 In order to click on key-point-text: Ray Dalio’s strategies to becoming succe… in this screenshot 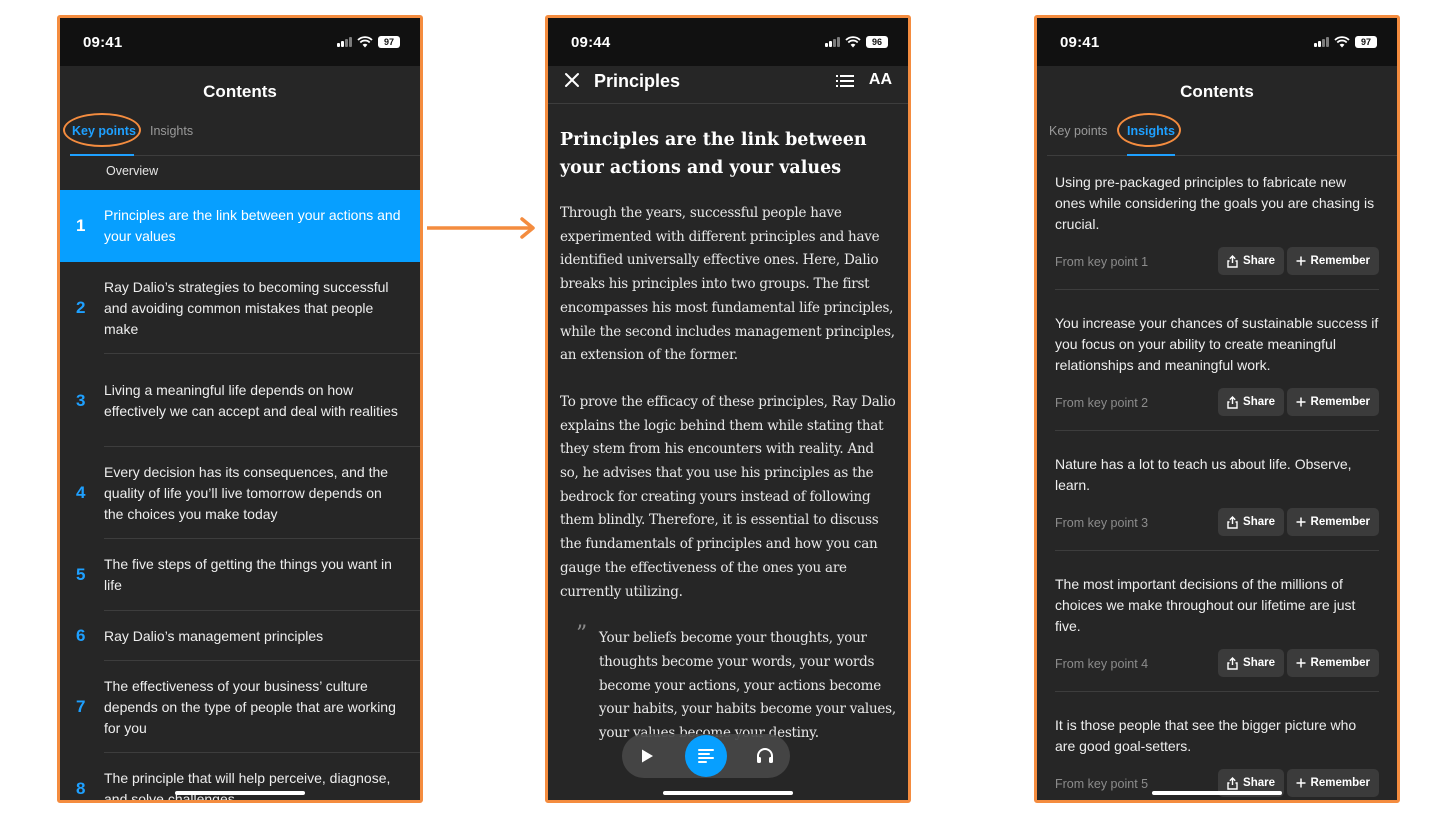, I will do `click(246, 307)`.